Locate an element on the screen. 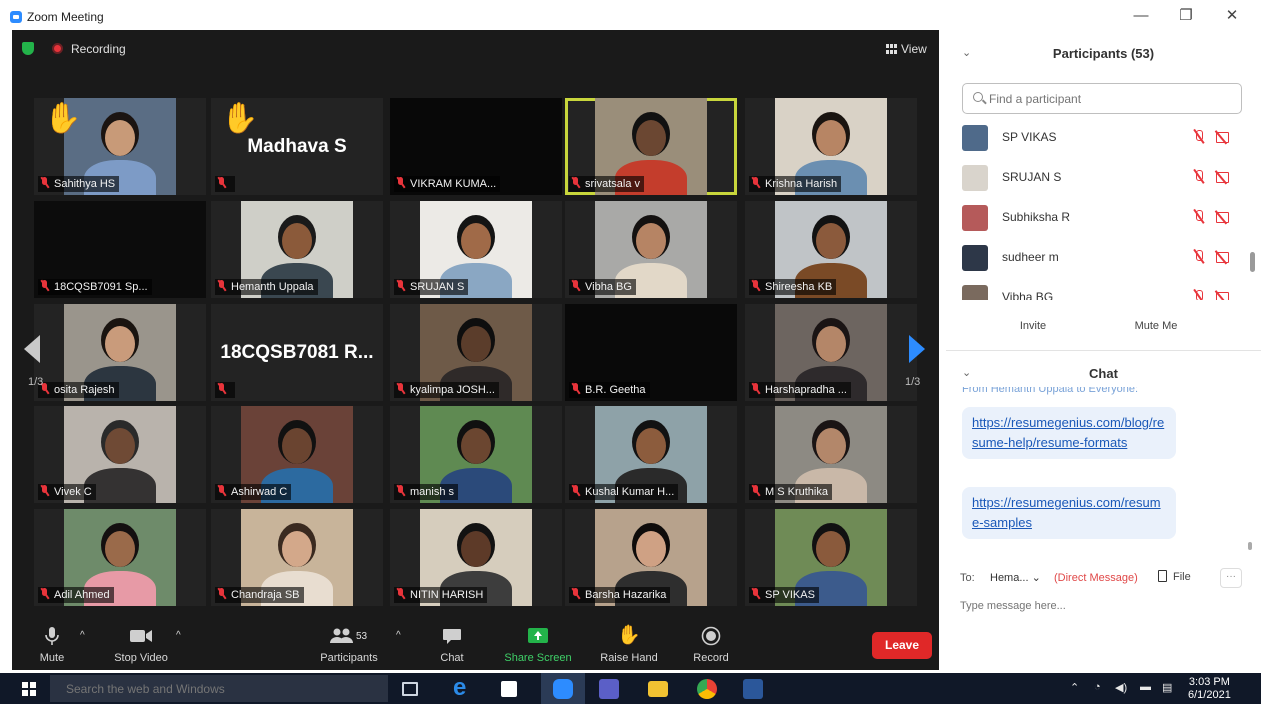 Image resolution: width=1261 pixels, height=704 pixels. video-tile: Adil Ahmed is located at coordinates (120, 557).